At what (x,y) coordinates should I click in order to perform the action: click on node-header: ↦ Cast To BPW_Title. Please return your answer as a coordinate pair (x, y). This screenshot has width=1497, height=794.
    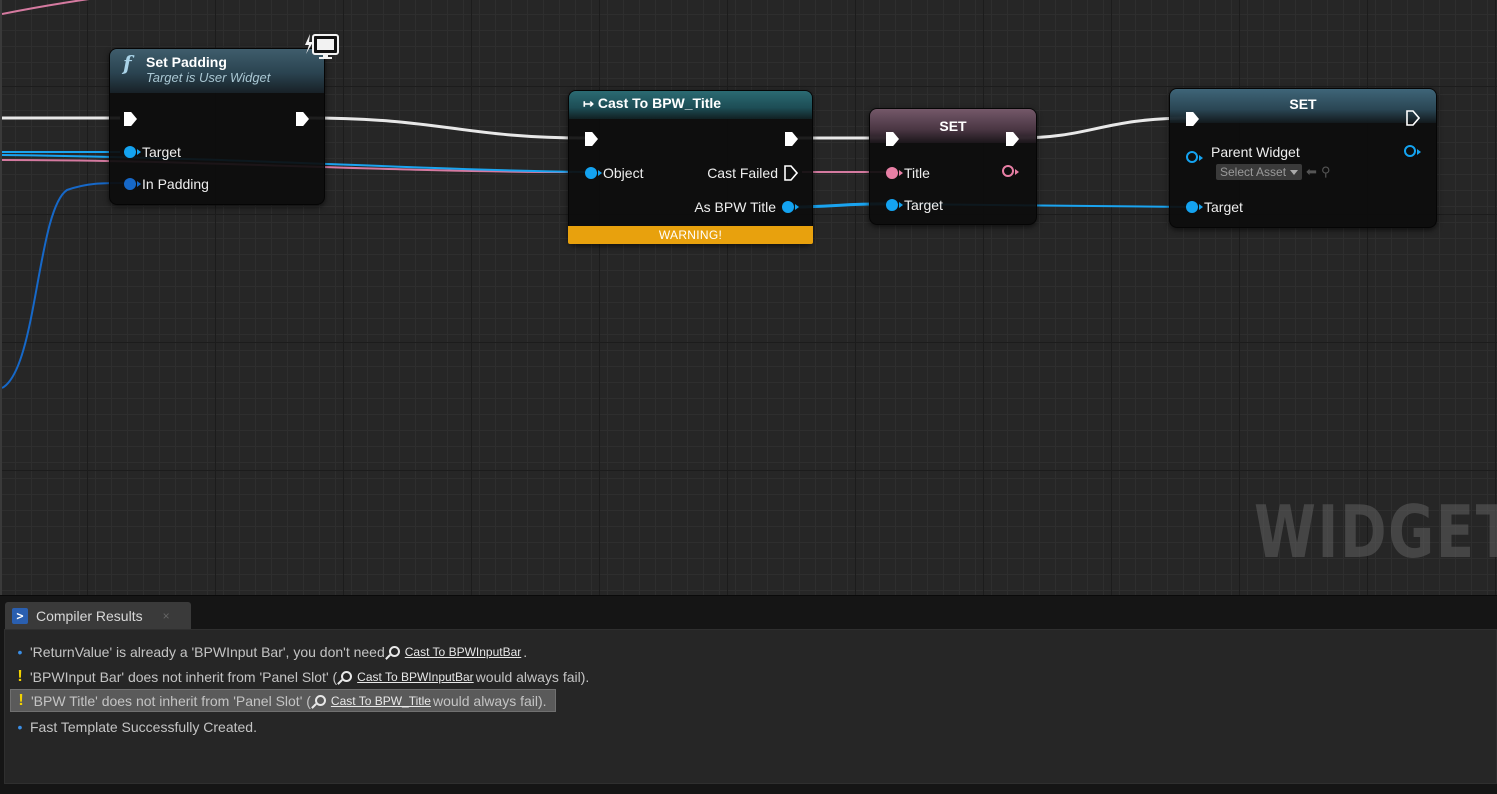
    Looking at the image, I should click on (690, 105).